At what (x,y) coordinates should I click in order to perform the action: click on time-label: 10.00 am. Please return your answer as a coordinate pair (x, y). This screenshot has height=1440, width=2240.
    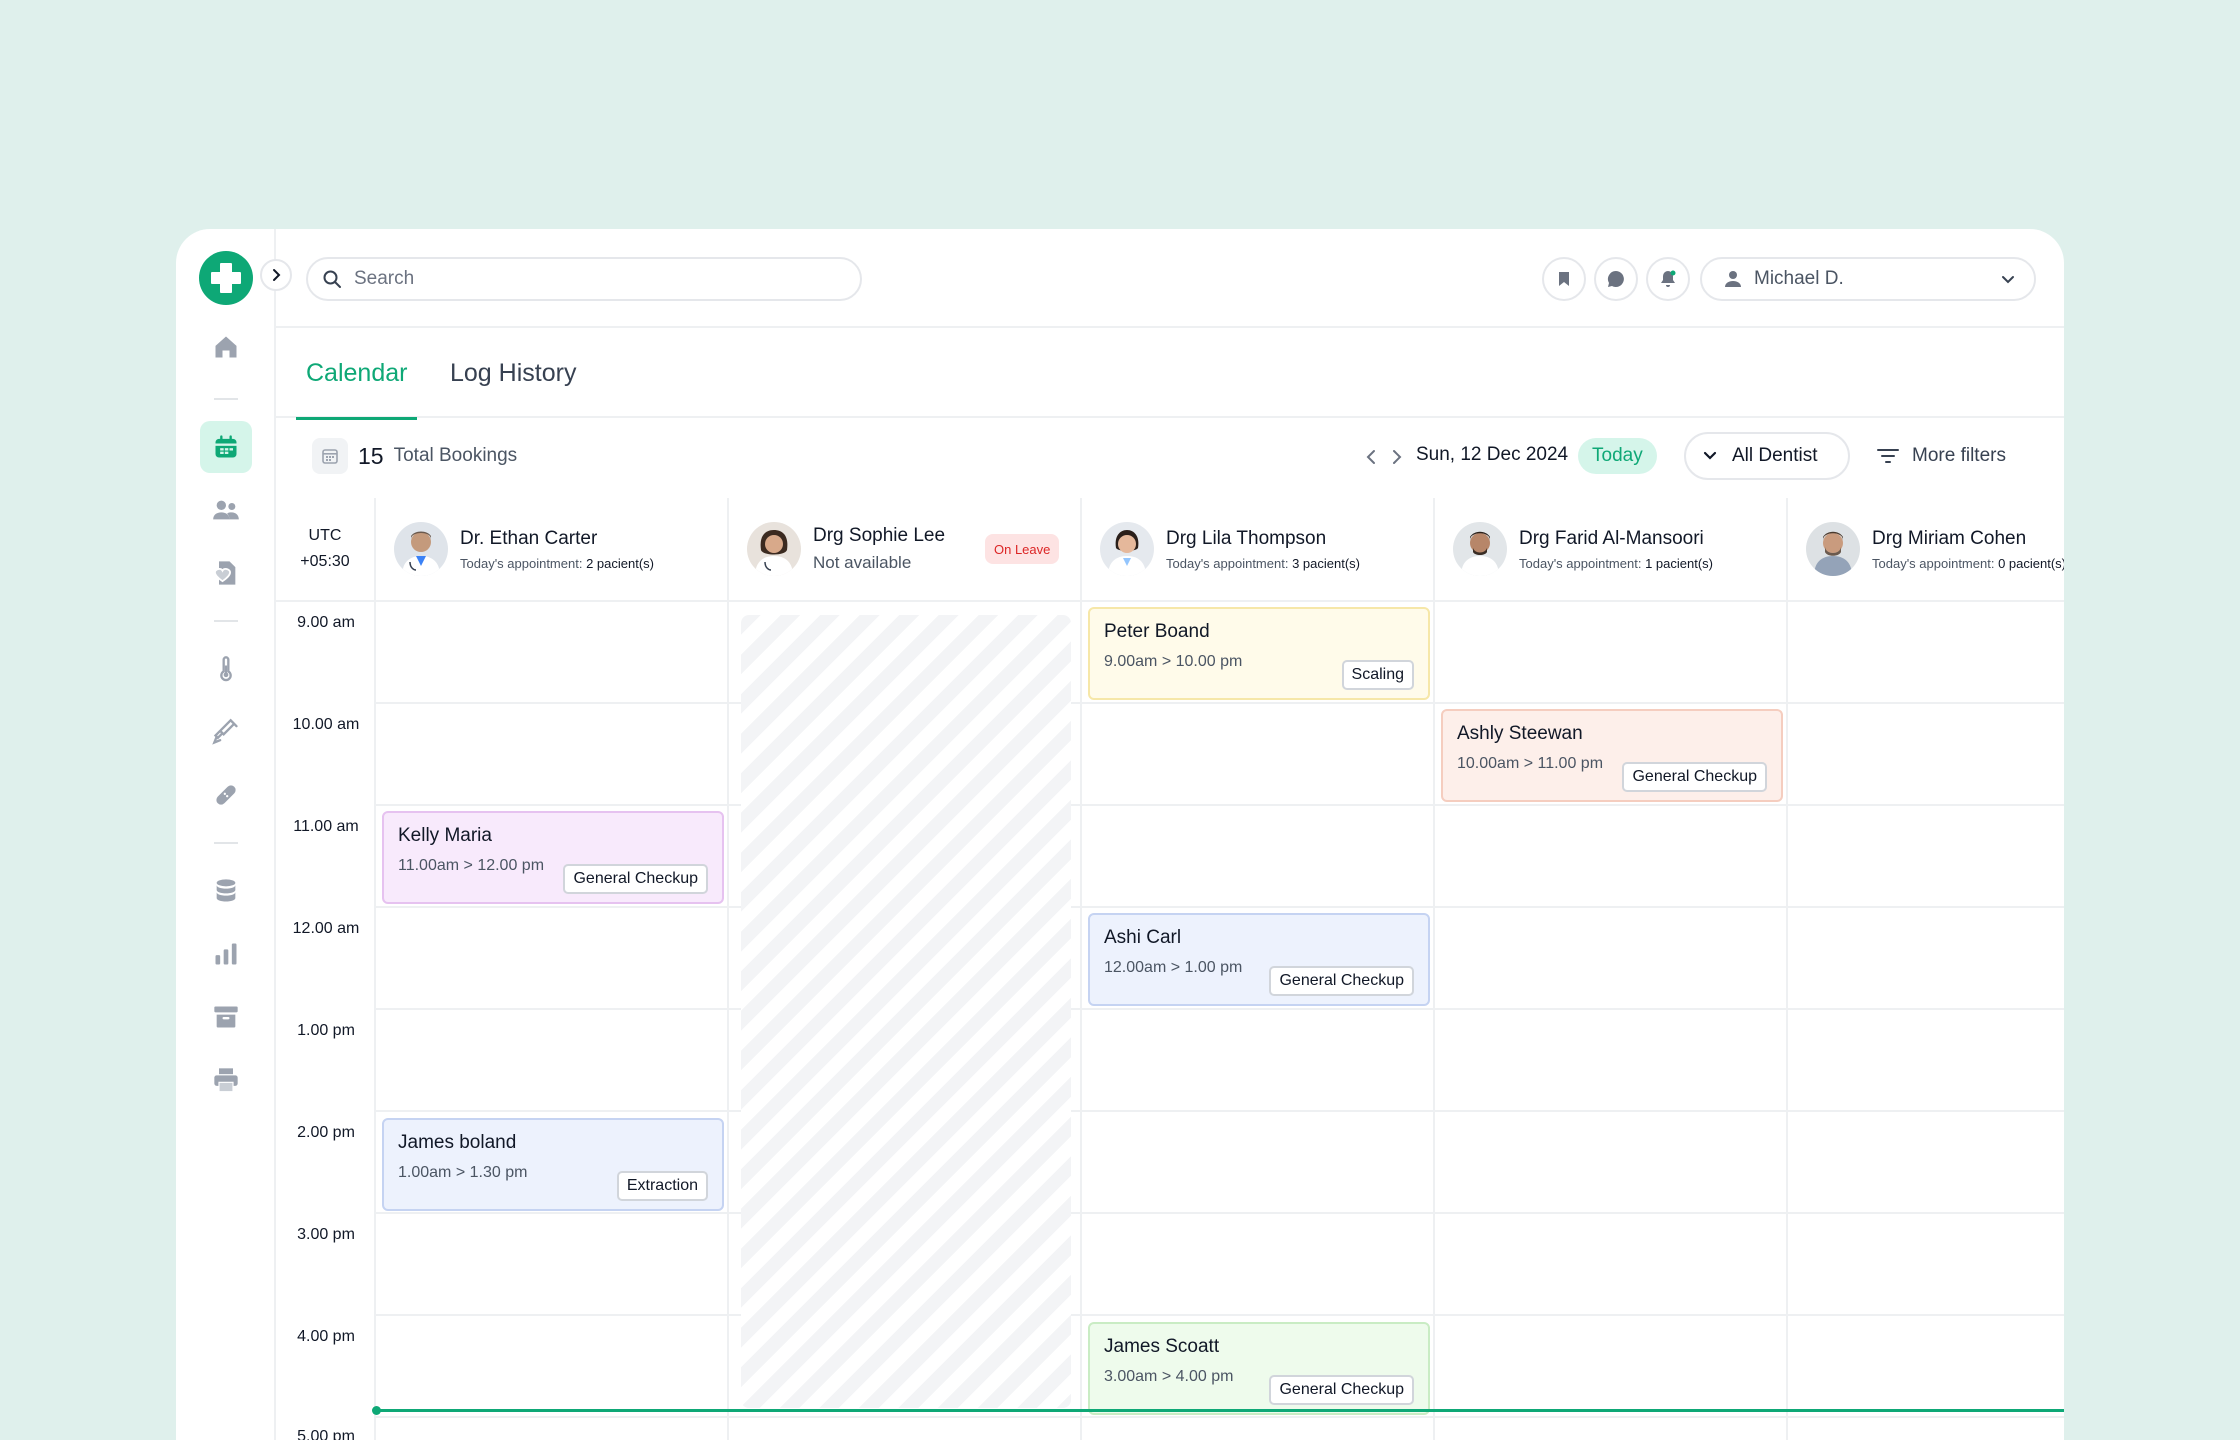
    Looking at the image, I should click on (326, 724).